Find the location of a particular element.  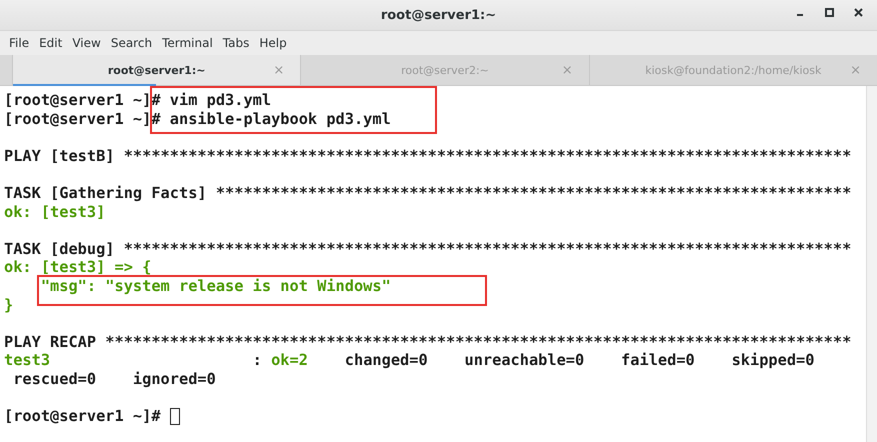

terminal-text: test3 is located at coordinates (27, 360).